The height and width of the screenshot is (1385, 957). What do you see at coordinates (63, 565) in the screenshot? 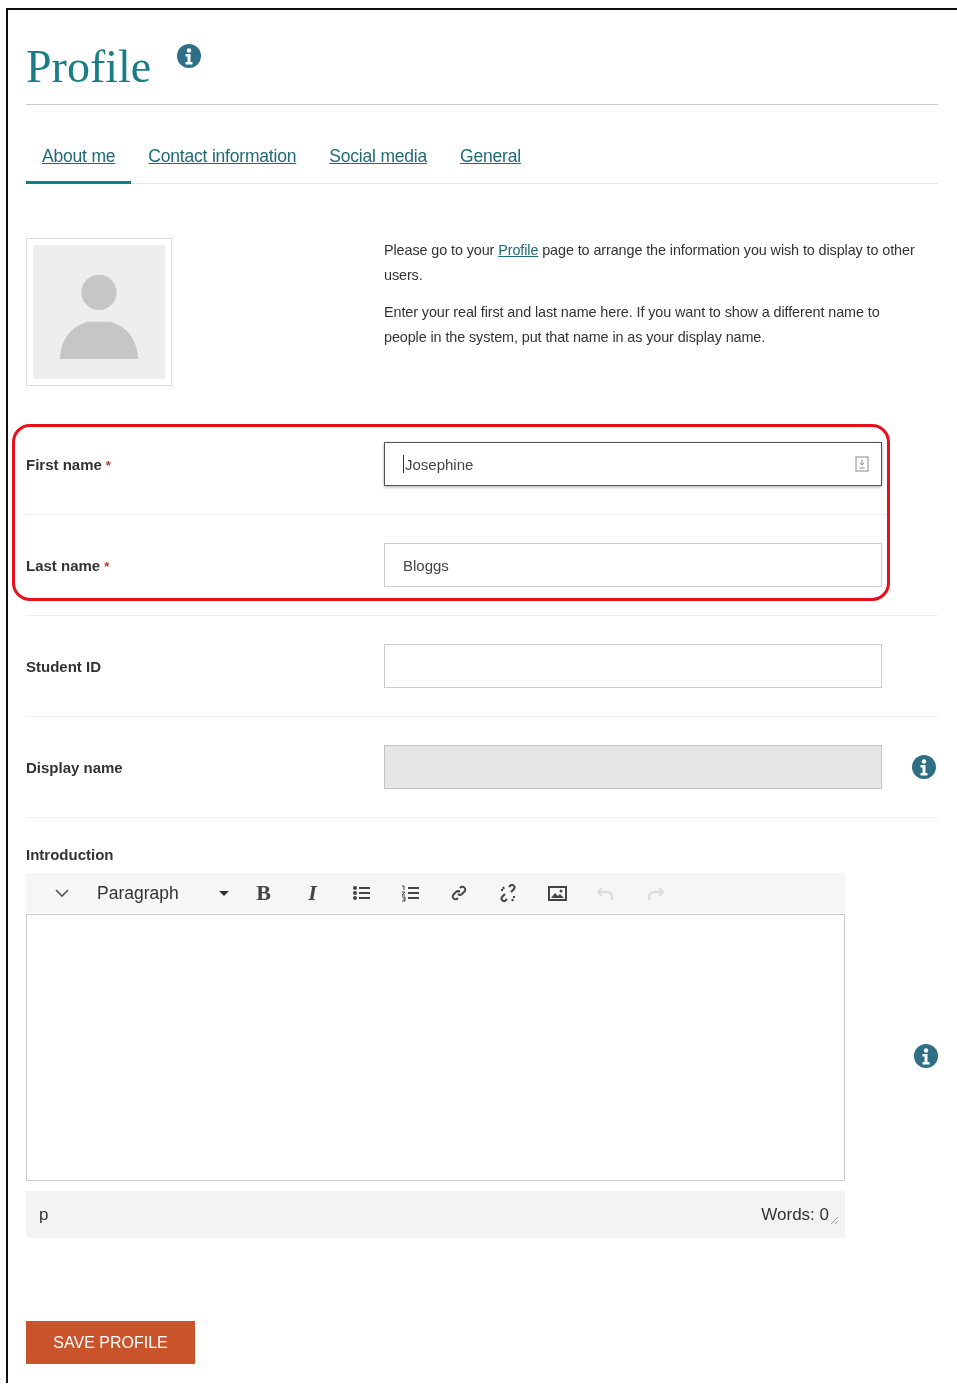
I see `field-label: Last name` at bounding box center [63, 565].